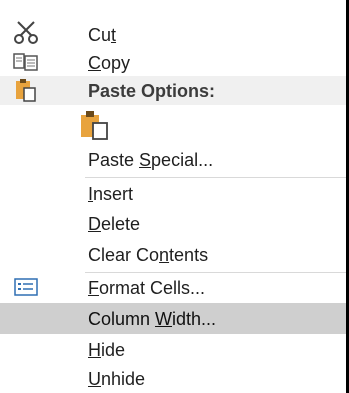 The height and width of the screenshot is (393, 349). Describe the element at coordinates (109, 63) in the screenshot. I see `menu-item-label: Copy` at that location.